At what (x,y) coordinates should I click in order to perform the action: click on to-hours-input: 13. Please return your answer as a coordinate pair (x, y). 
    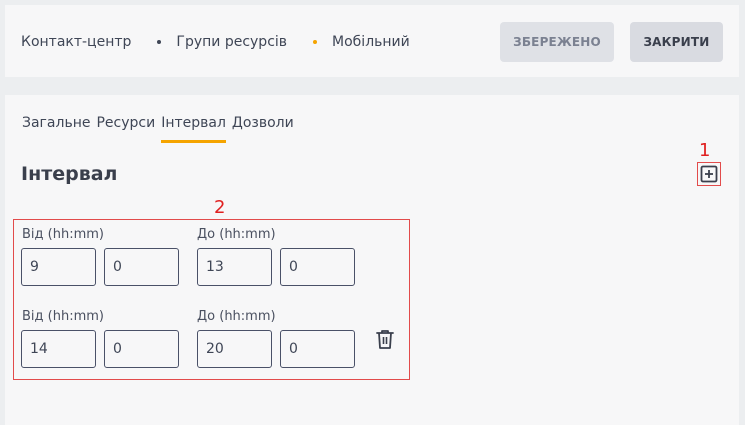
    Looking at the image, I should click on (234, 267).